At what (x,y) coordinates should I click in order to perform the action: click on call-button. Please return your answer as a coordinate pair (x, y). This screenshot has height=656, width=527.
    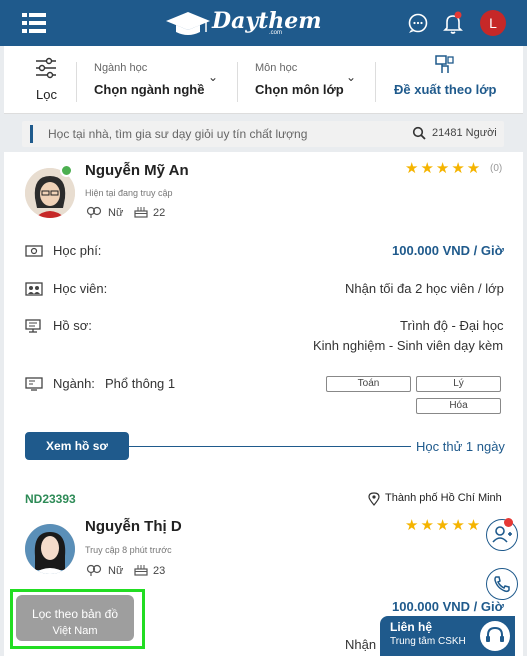
    Looking at the image, I should click on (502, 584).